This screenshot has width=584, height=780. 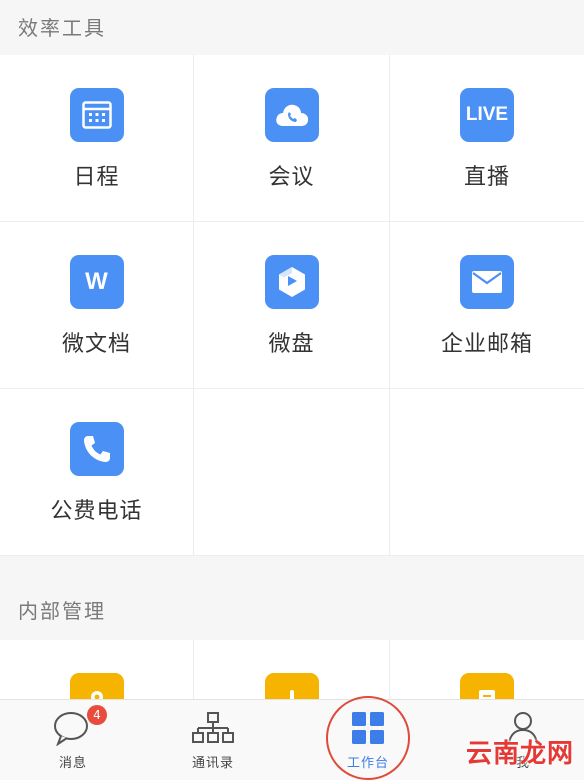 I want to click on section-title: 内部管理, so click(x=62, y=611).